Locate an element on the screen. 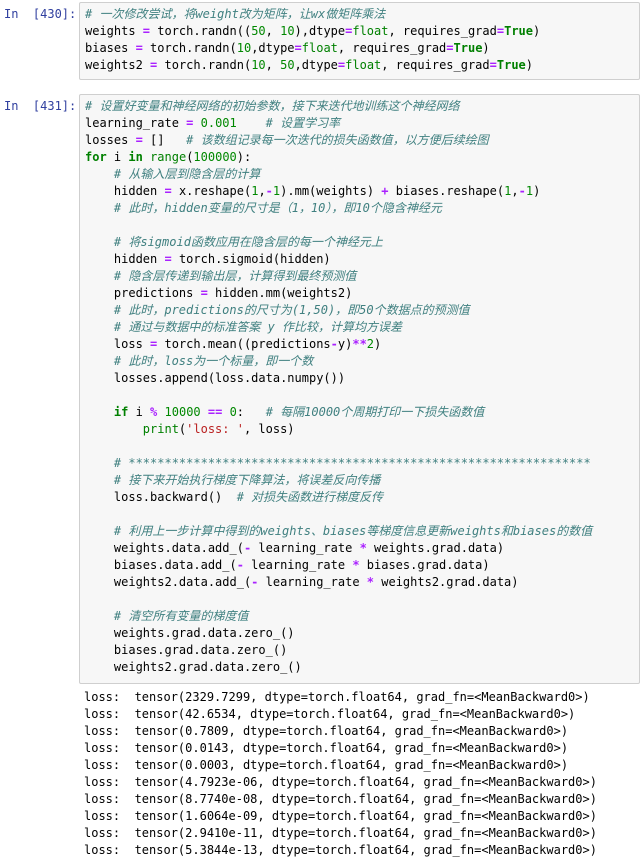  code-token: # 该数组记录每一次迭代的损失函数值，以方便后续绘图 is located at coordinates (337, 140).